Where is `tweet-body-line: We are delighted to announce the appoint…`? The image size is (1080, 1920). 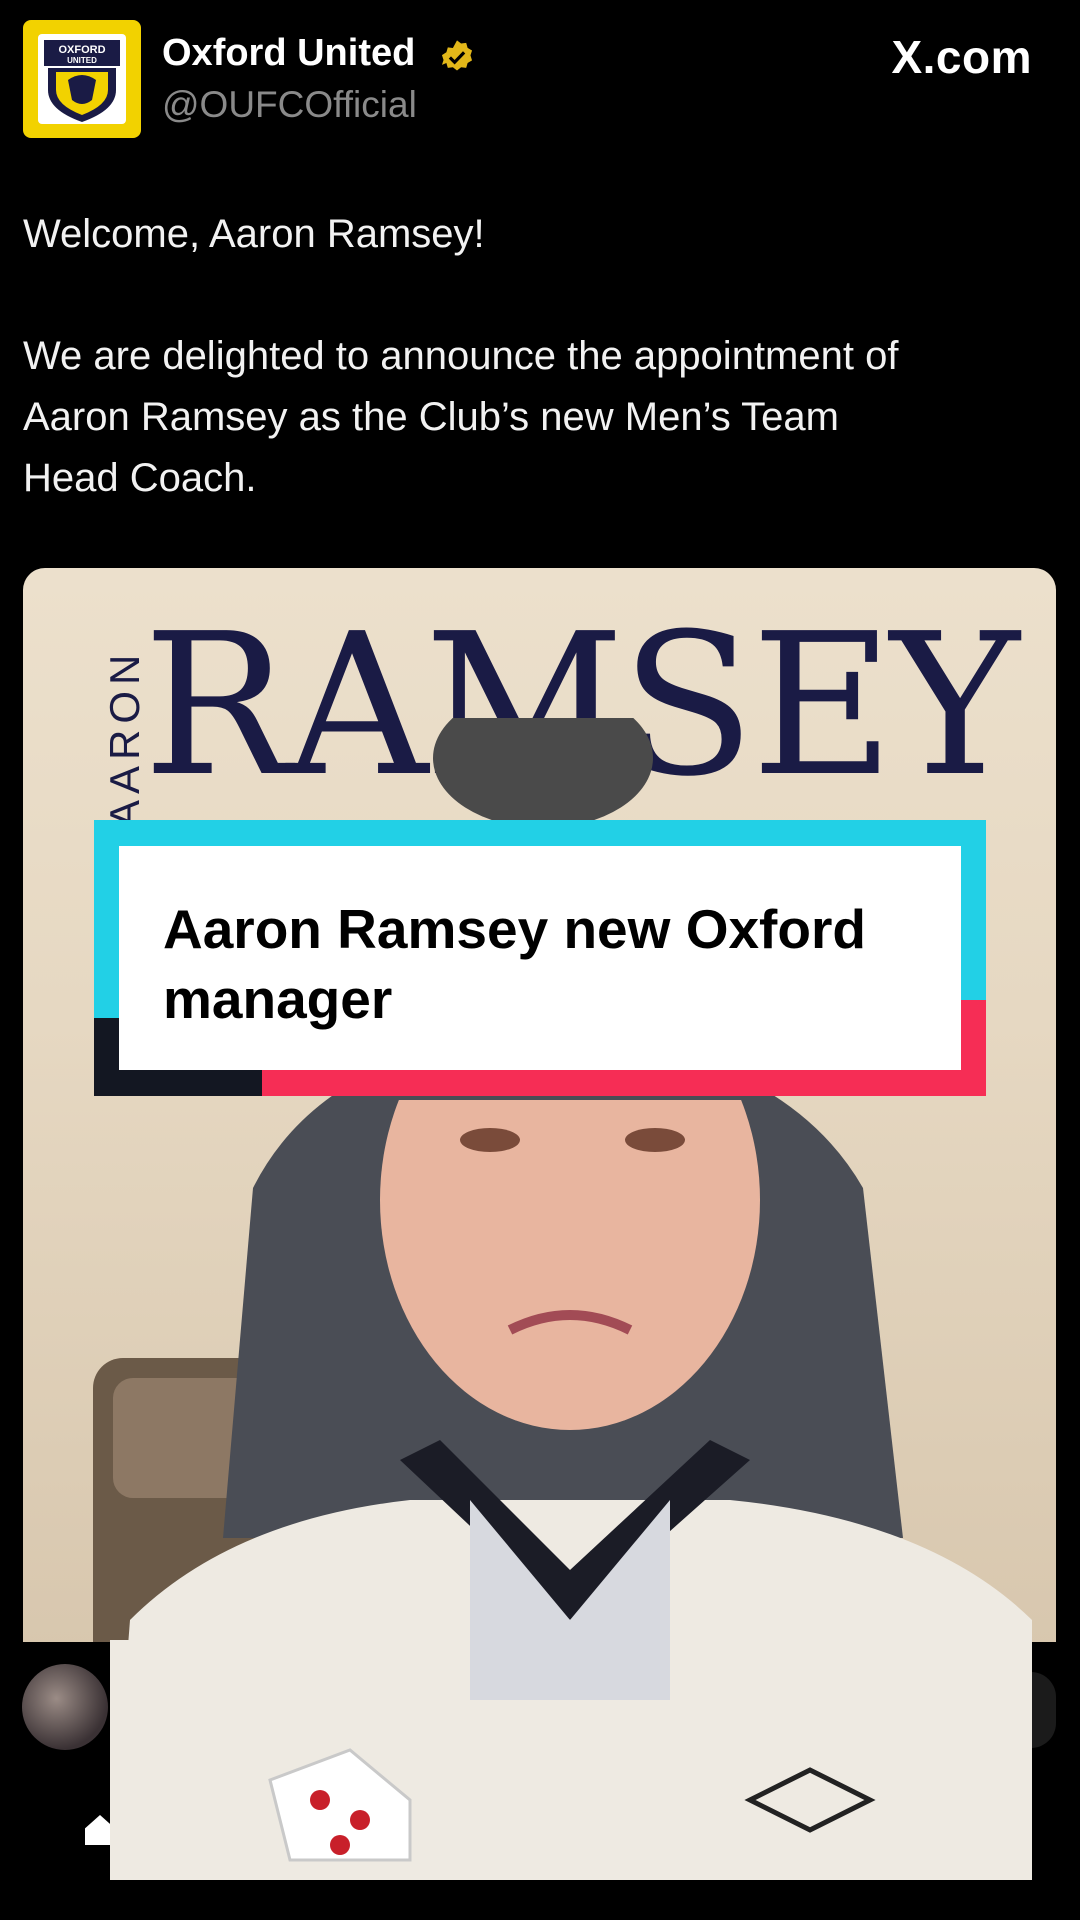 tweet-body-line: We are delighted to announce the appoint… is located at coordinates (461, 356).